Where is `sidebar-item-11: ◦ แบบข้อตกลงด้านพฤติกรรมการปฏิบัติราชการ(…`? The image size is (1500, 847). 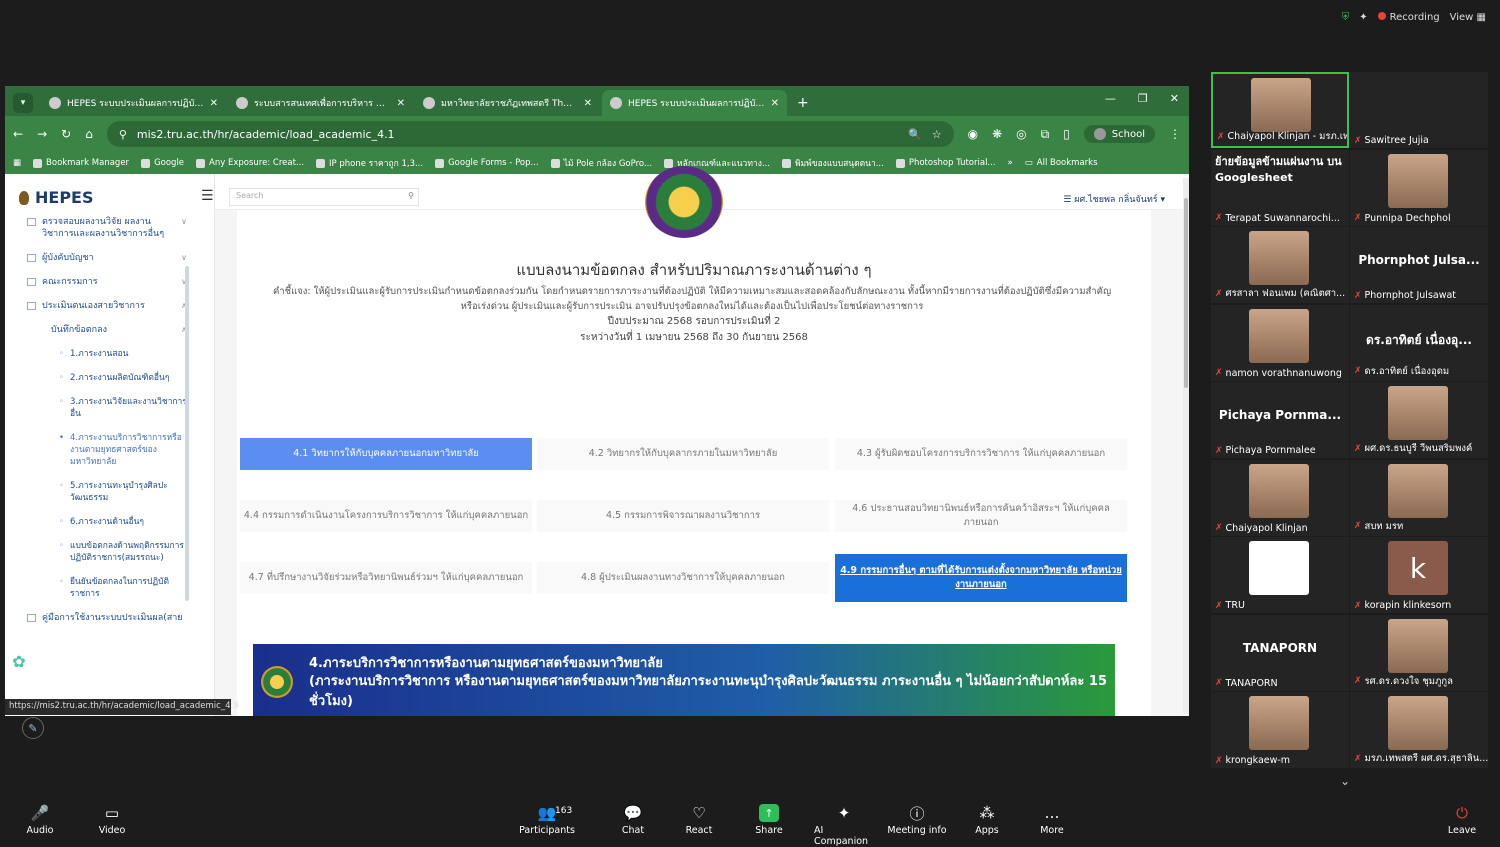 sidebar-item-11: ◦ แบบข้อตกลงด้านพฤติกรรมการปฏิบัติราชการ(… is located at coordinates (107, 552).